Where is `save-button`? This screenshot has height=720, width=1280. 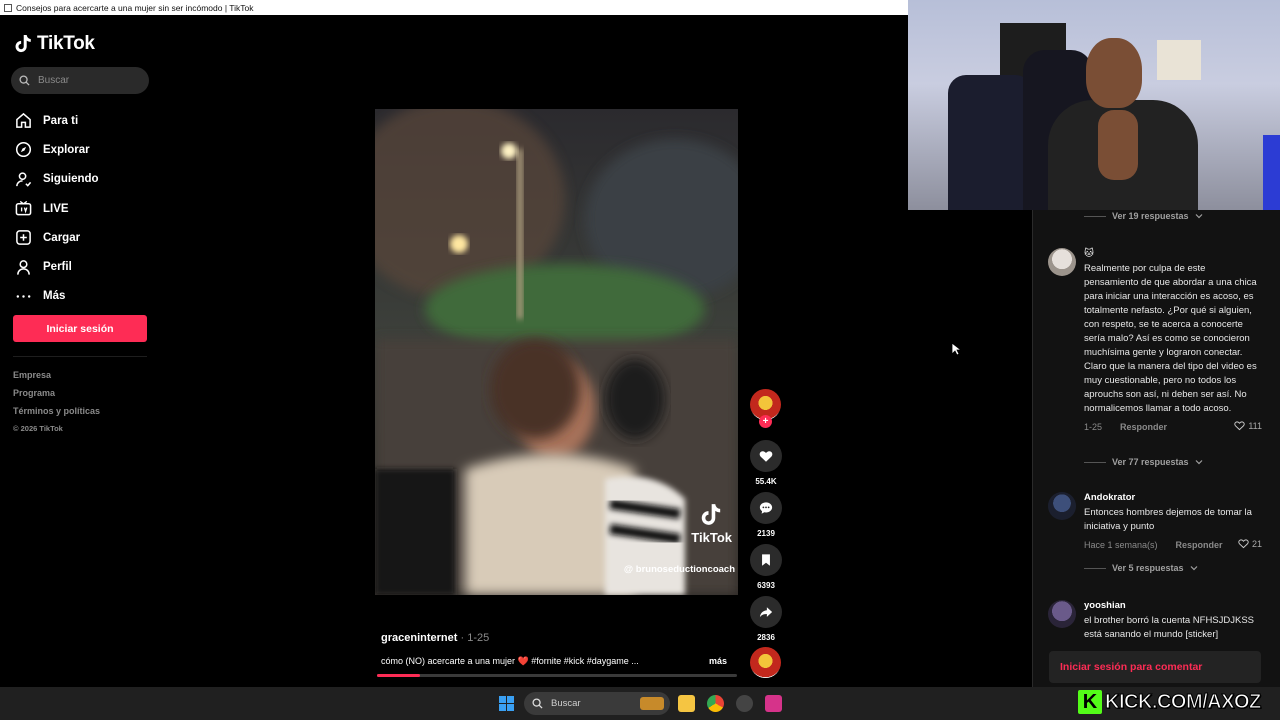 save-button is located at coordinates (766, 560).